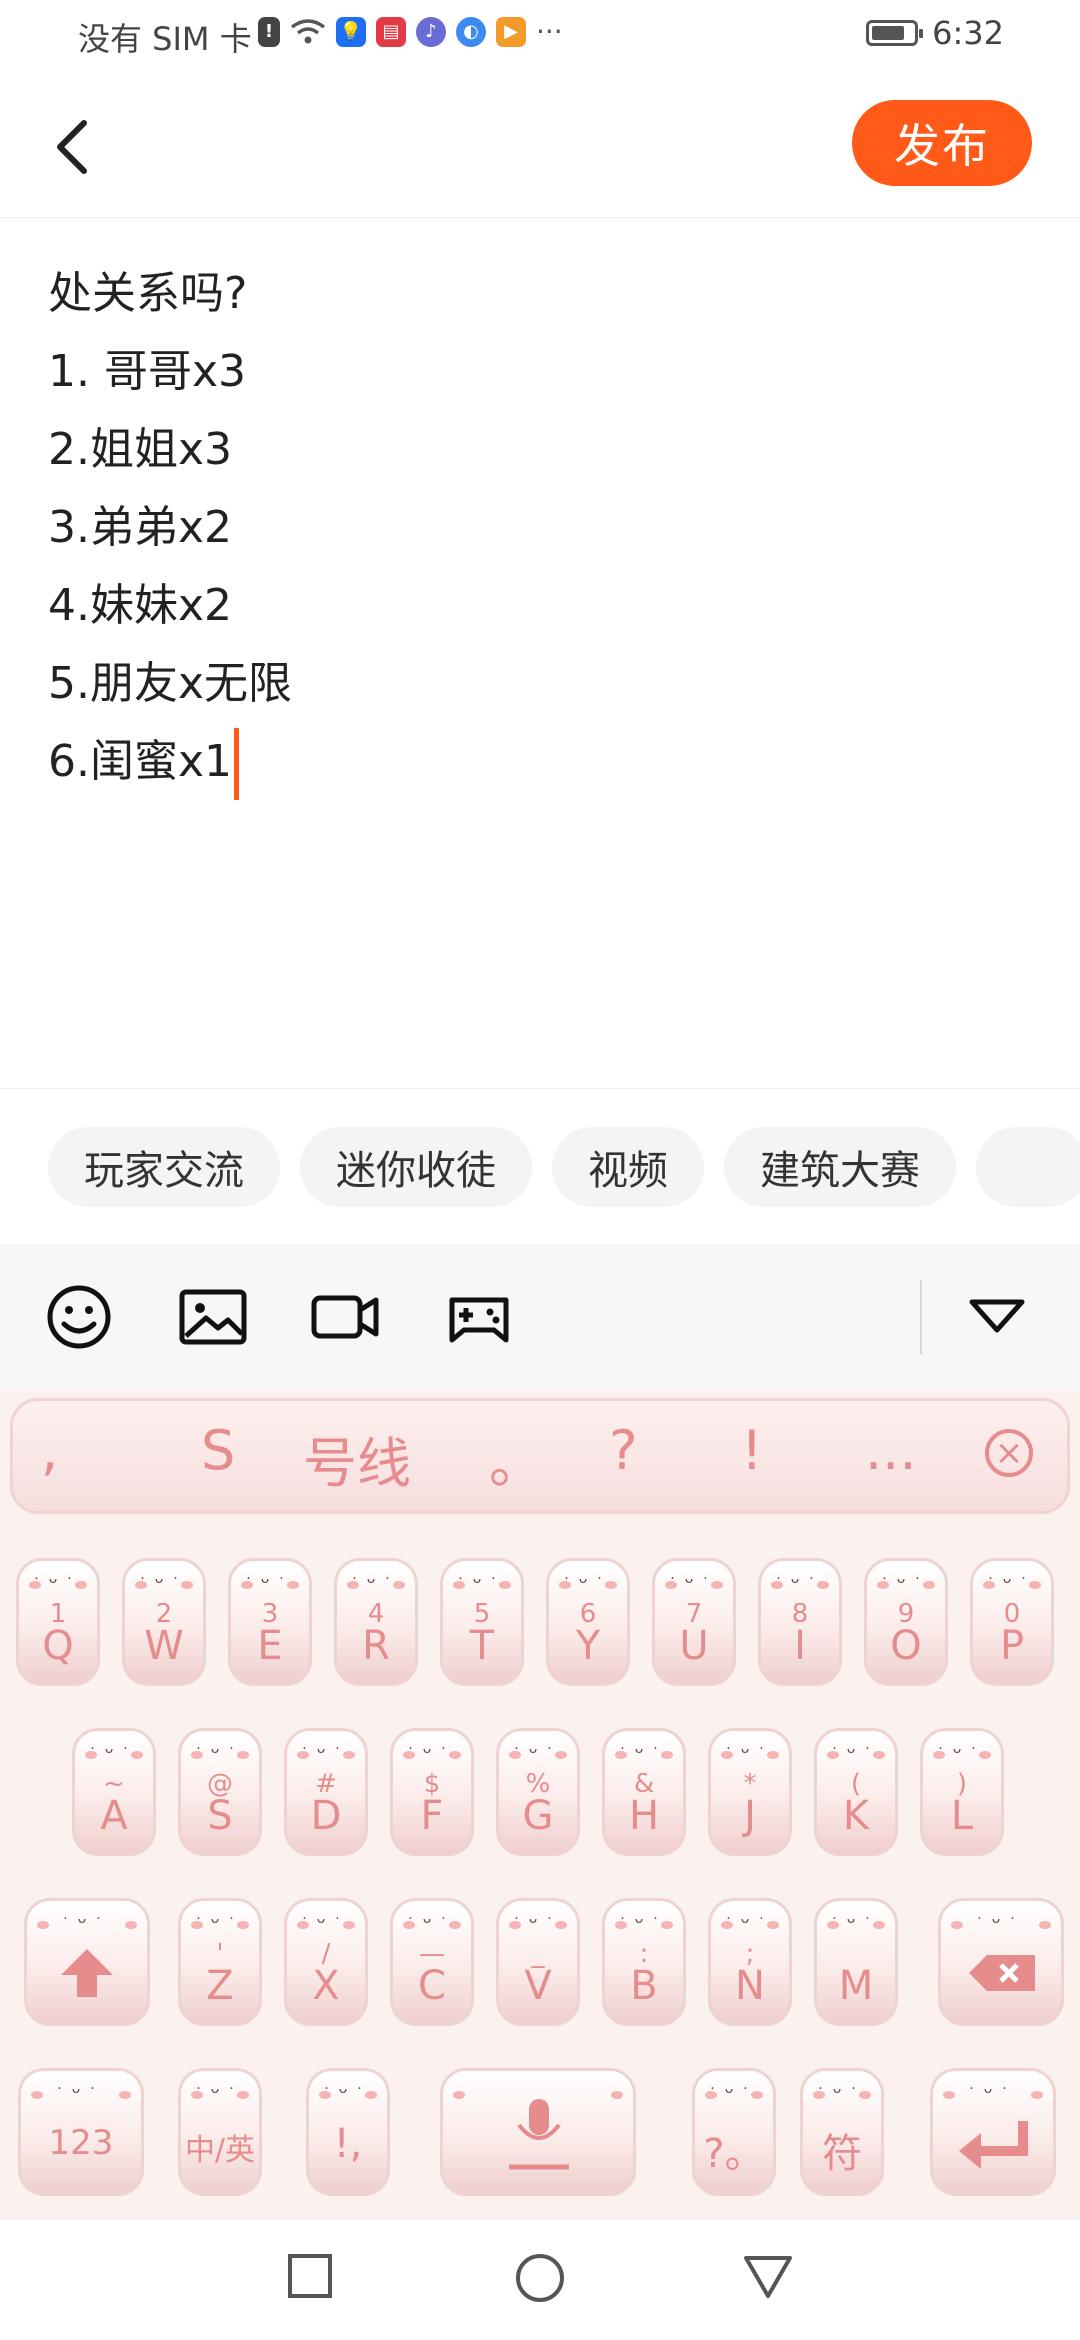  I want to click on key-p: ·ᴗ· 0 P, so click(1012, 1622).